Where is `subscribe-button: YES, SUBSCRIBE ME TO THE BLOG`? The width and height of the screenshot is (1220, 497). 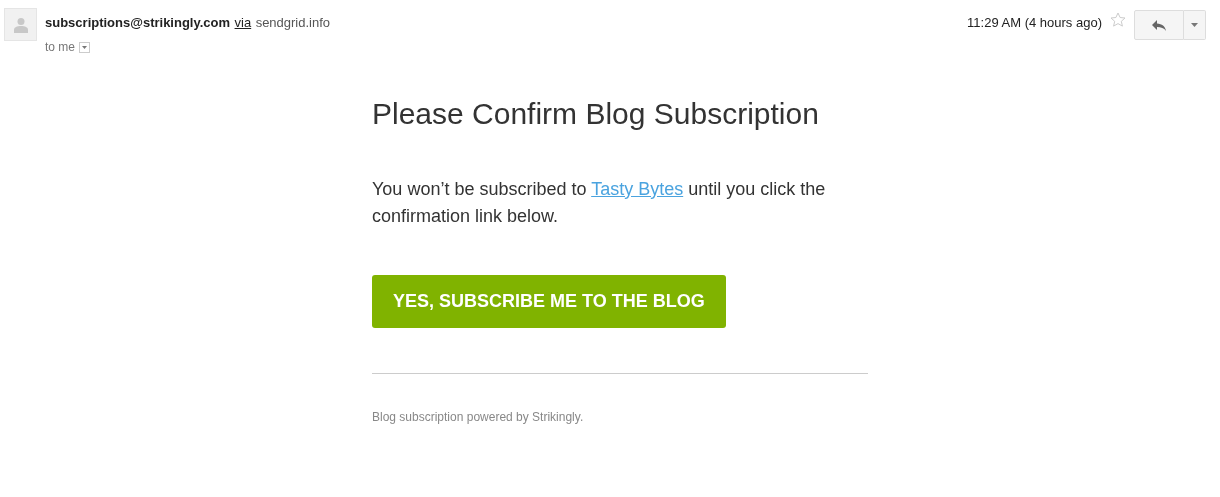
subscribe-button: YES, SUBSCRIBE ME TO THE BLOG is located at coordinates (549, 301).